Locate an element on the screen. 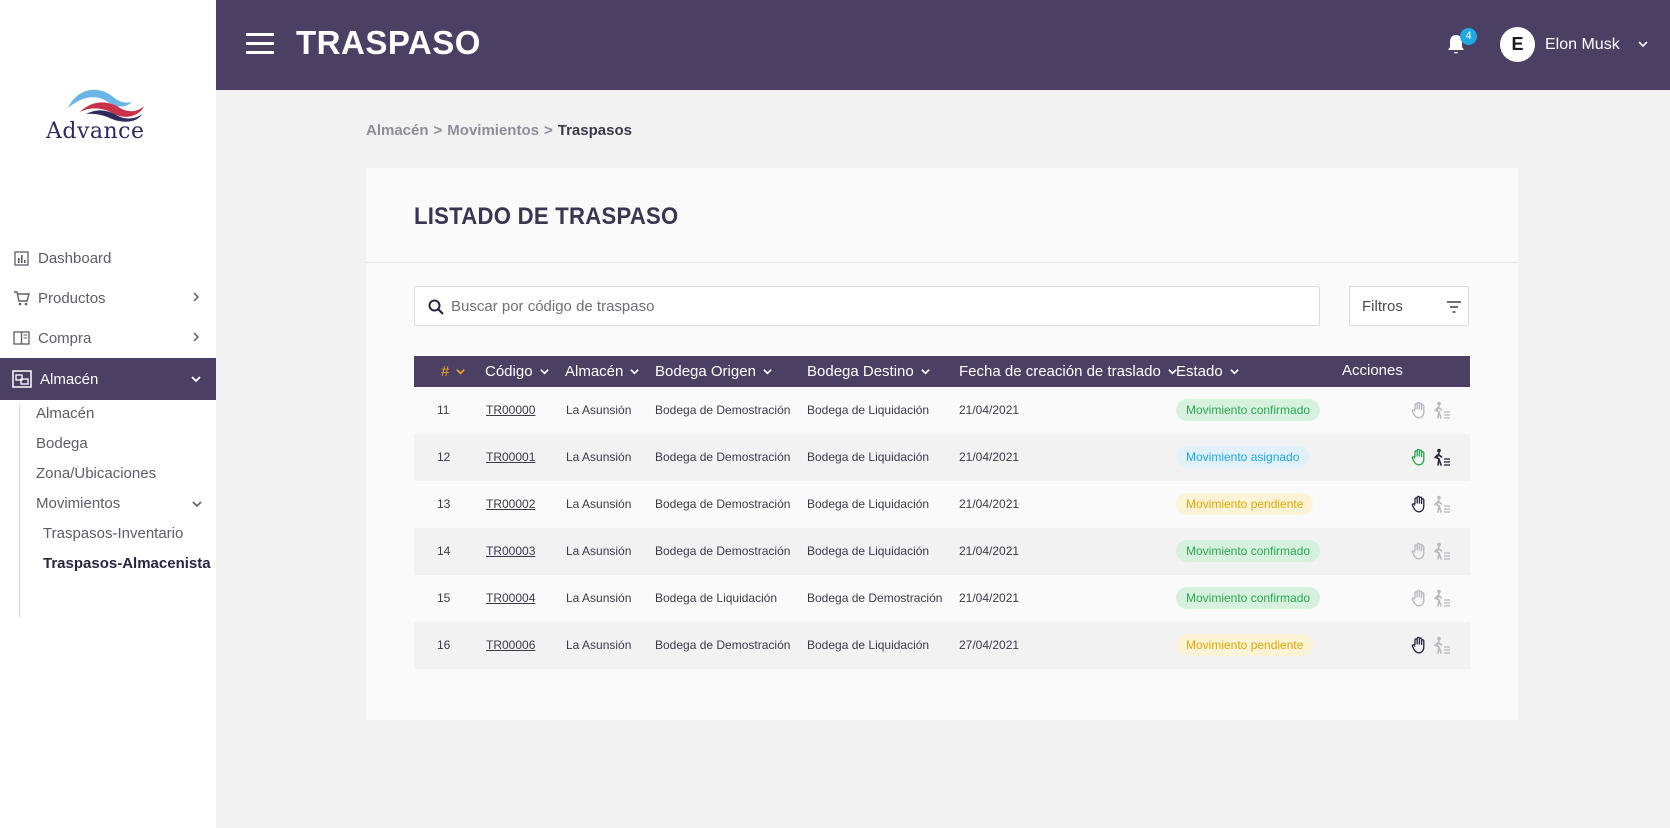  sidebar-item-almacen: Almacén is located at coordinates (108, 379).